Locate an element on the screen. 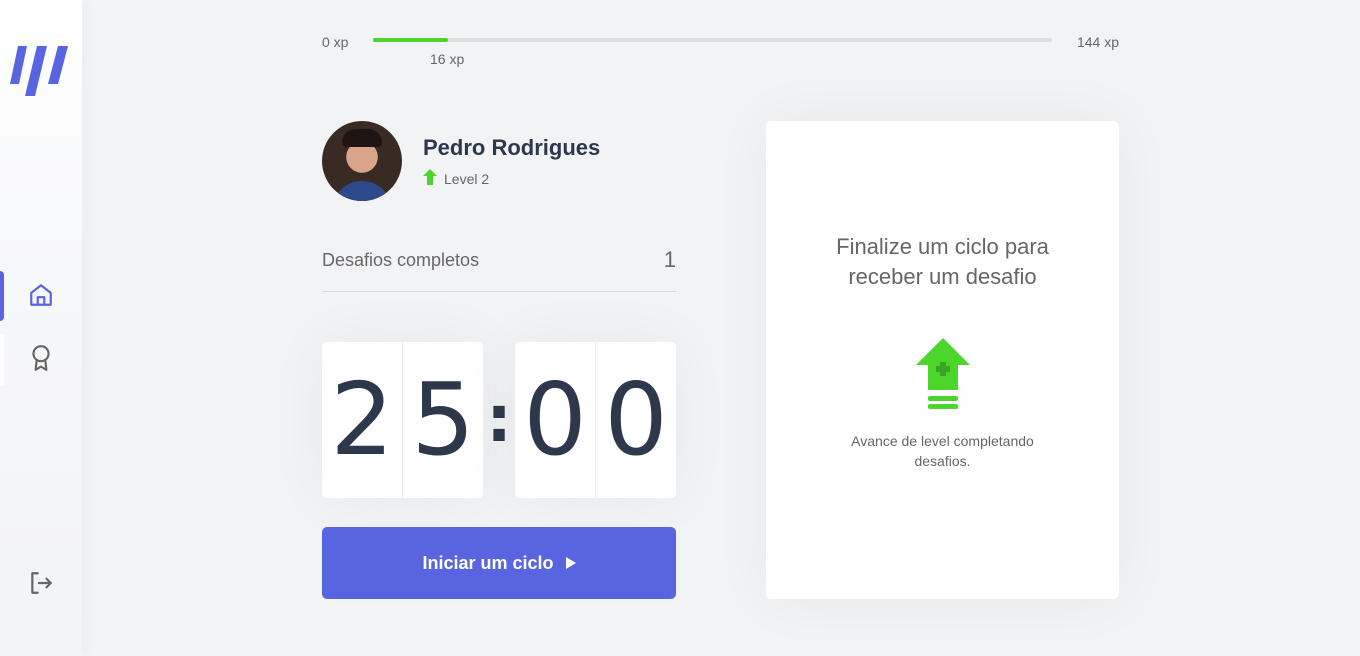 The image size is (1360, 656). sidebar-item-home is located at coordinates (41, 297).